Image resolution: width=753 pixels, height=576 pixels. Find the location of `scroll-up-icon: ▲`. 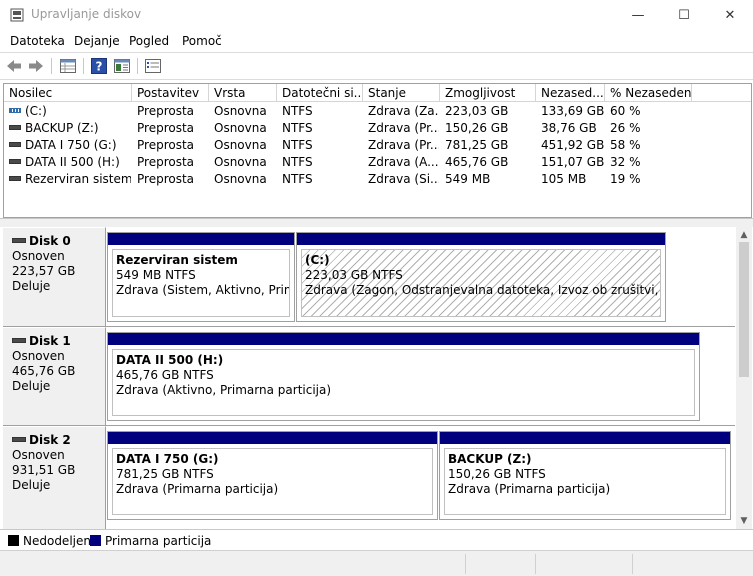

scroll-up-icon: ▲ is located at coordinates (744, 235).